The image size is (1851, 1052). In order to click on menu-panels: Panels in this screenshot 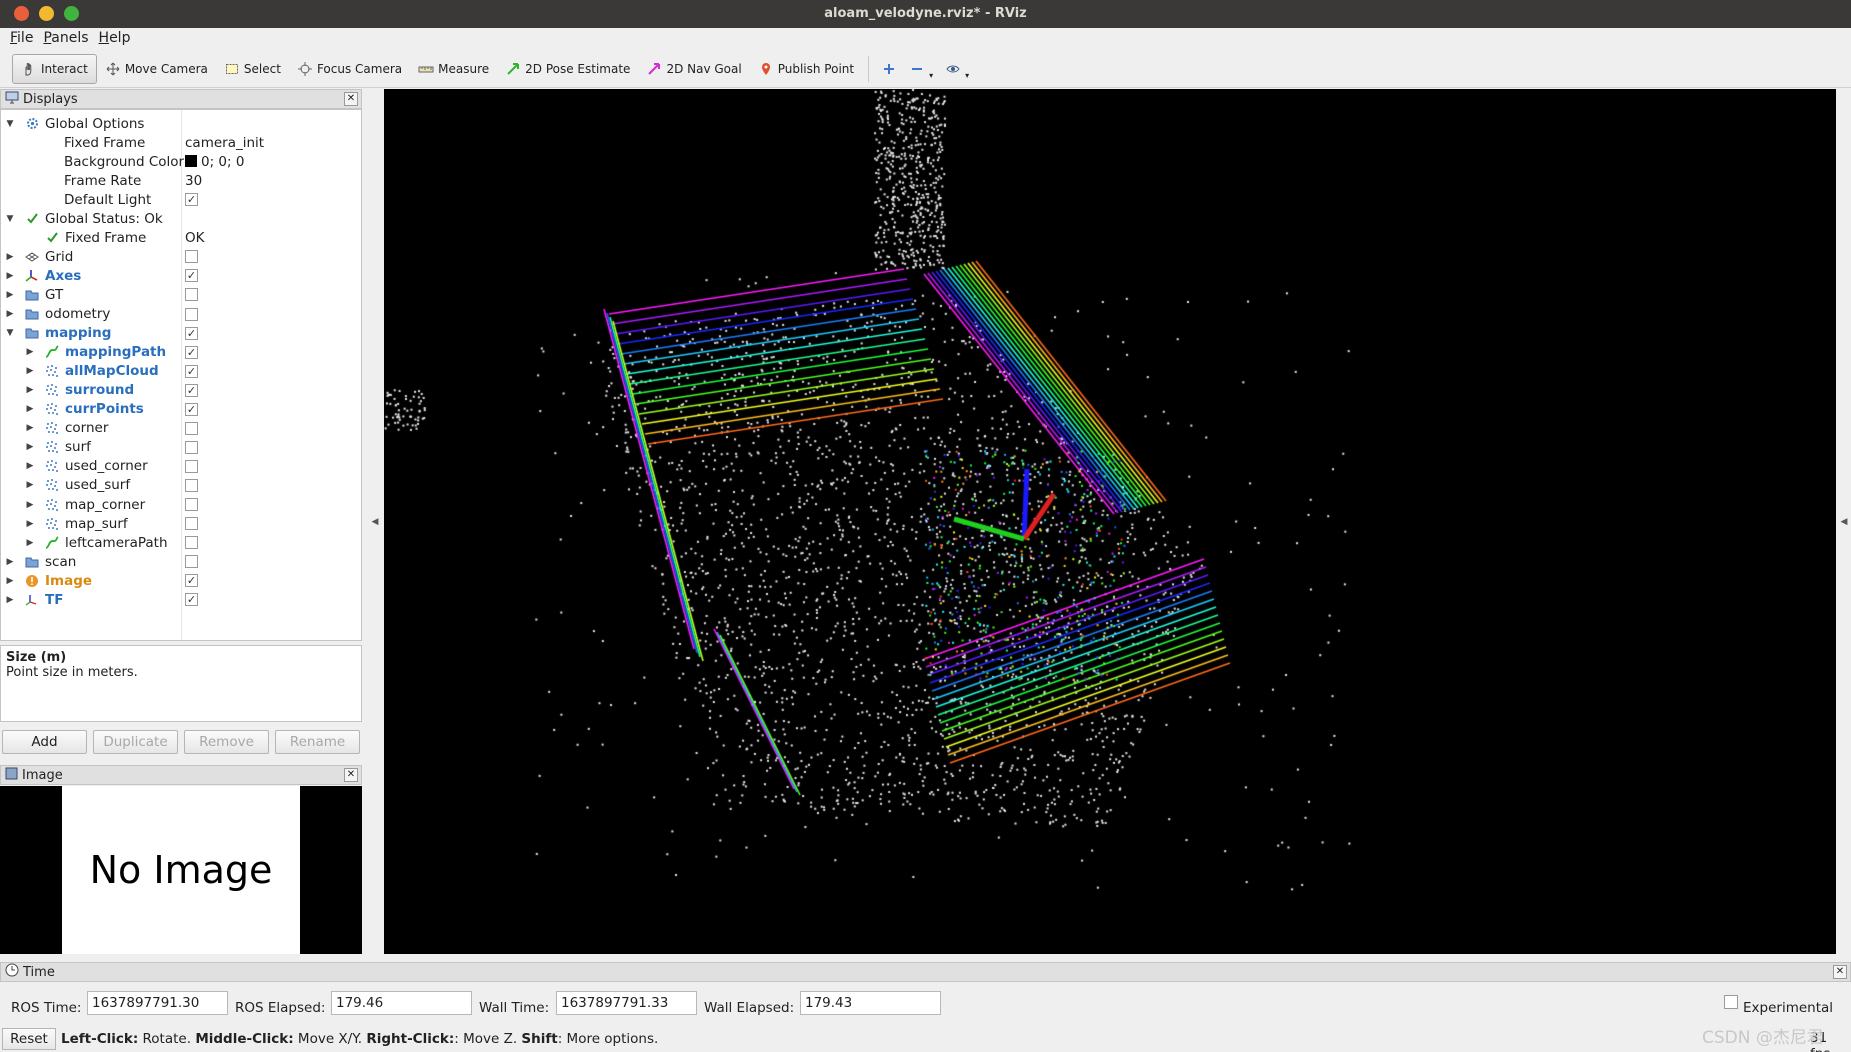, I will do `click(65, 39)`.